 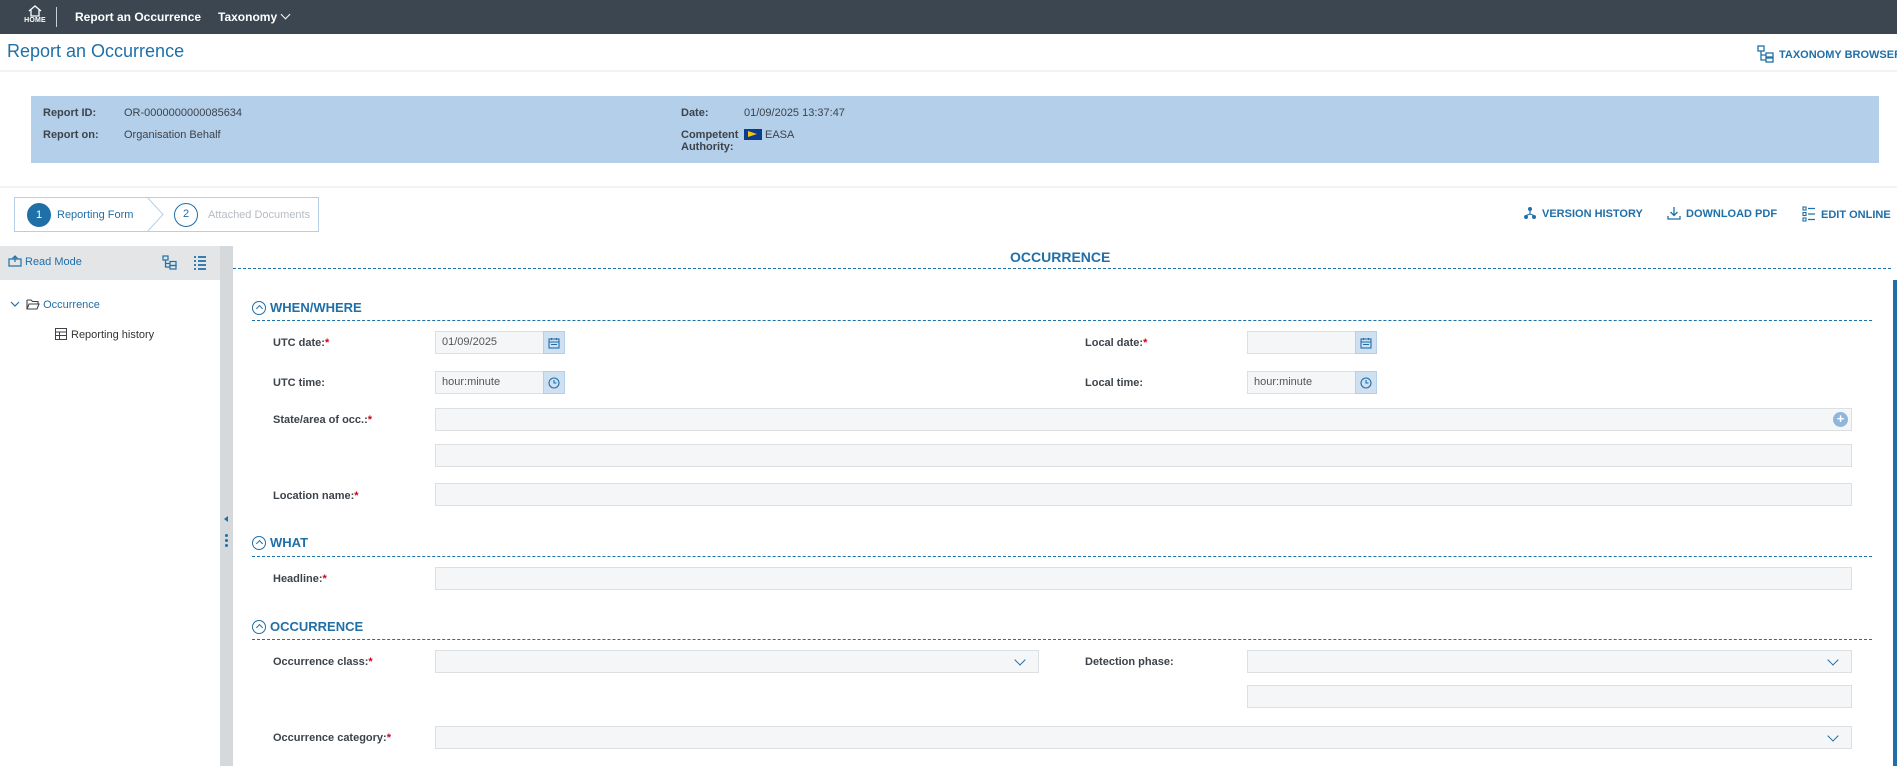 I want to click on date-label: Date:, so click(x=695, y=113).